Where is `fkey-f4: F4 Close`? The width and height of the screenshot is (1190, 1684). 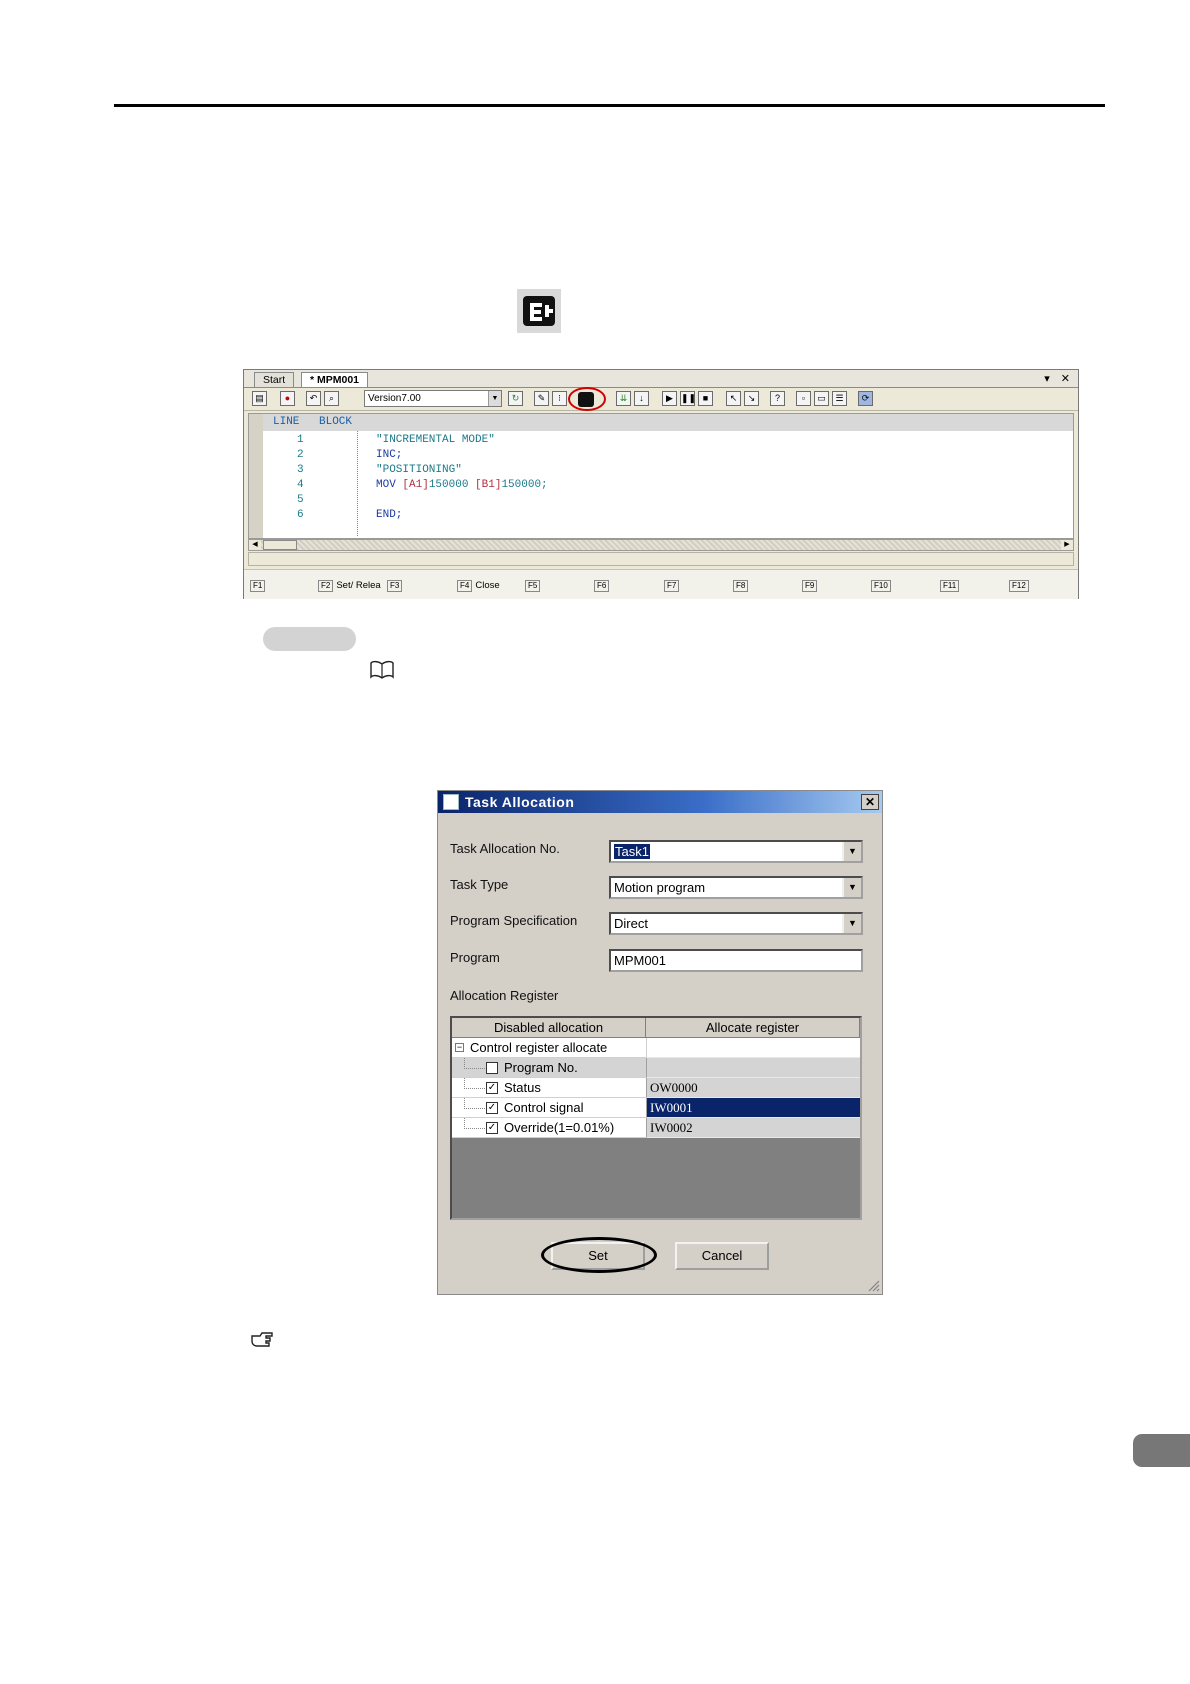
fkey-f4: F4 Close is located at coordinates (478, 586).